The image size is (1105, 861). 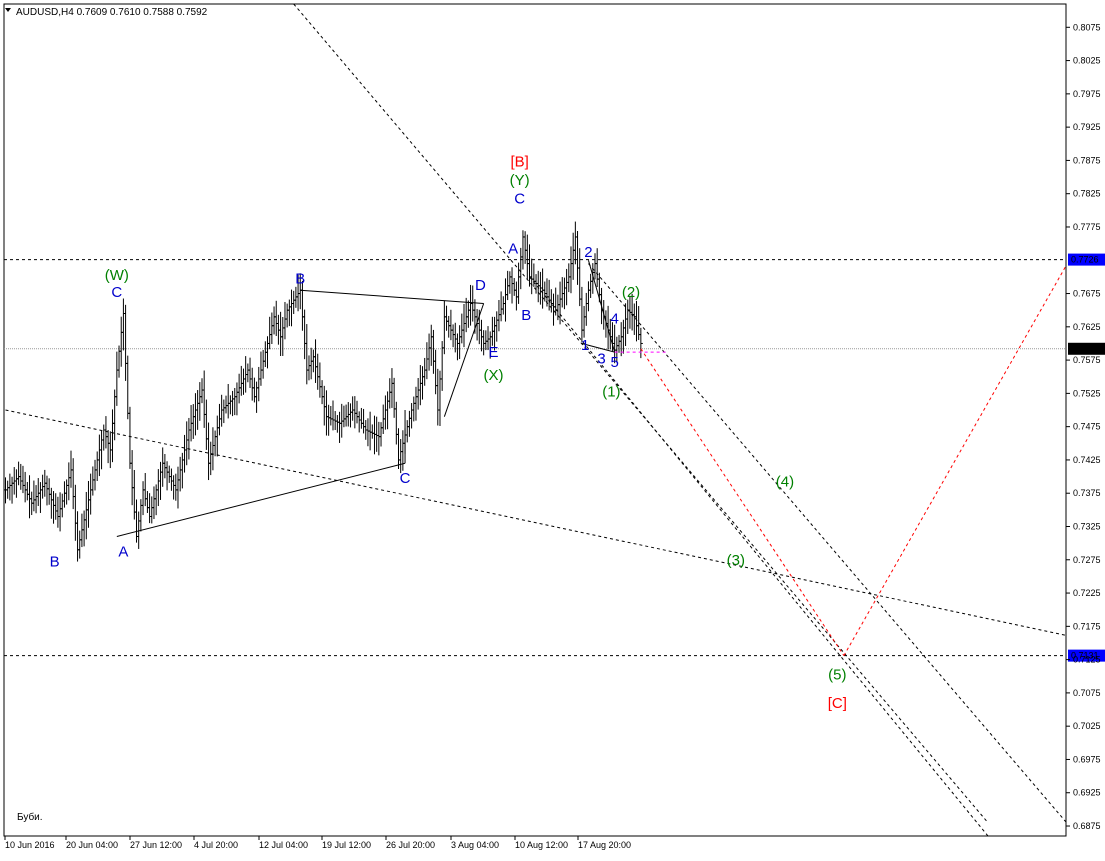 I want to click on wave-label: E, so click(x=493, y=352).